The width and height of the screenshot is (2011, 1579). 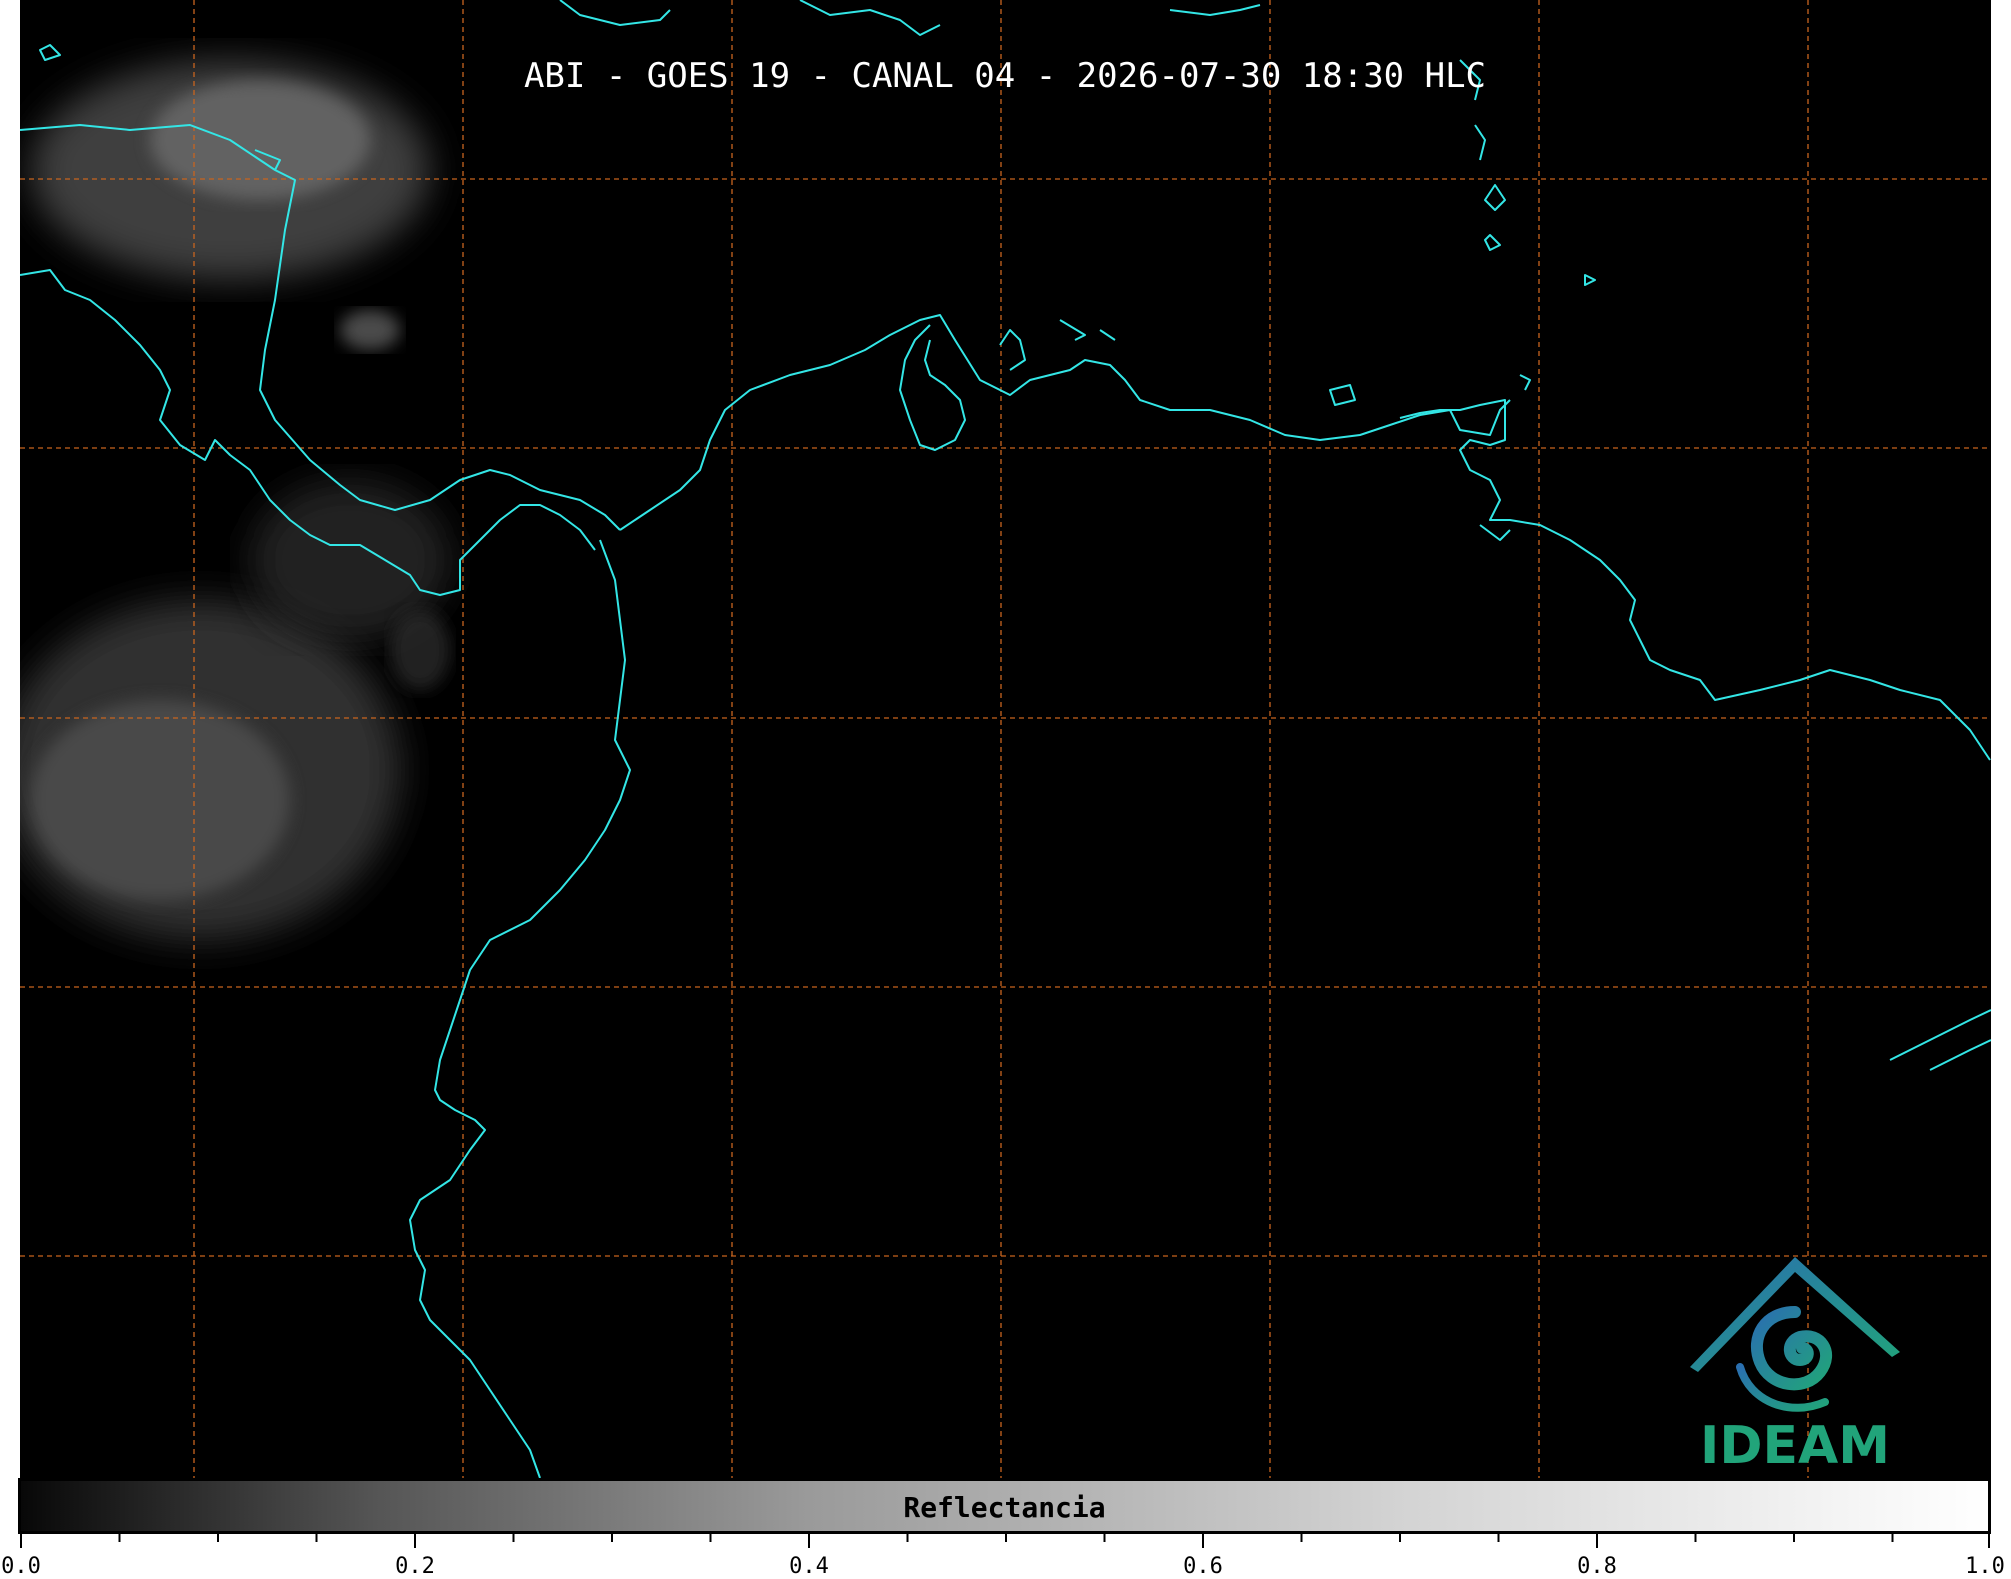 I want to click on colorbar: Reflectancia, so click(x=1004, y=1506).